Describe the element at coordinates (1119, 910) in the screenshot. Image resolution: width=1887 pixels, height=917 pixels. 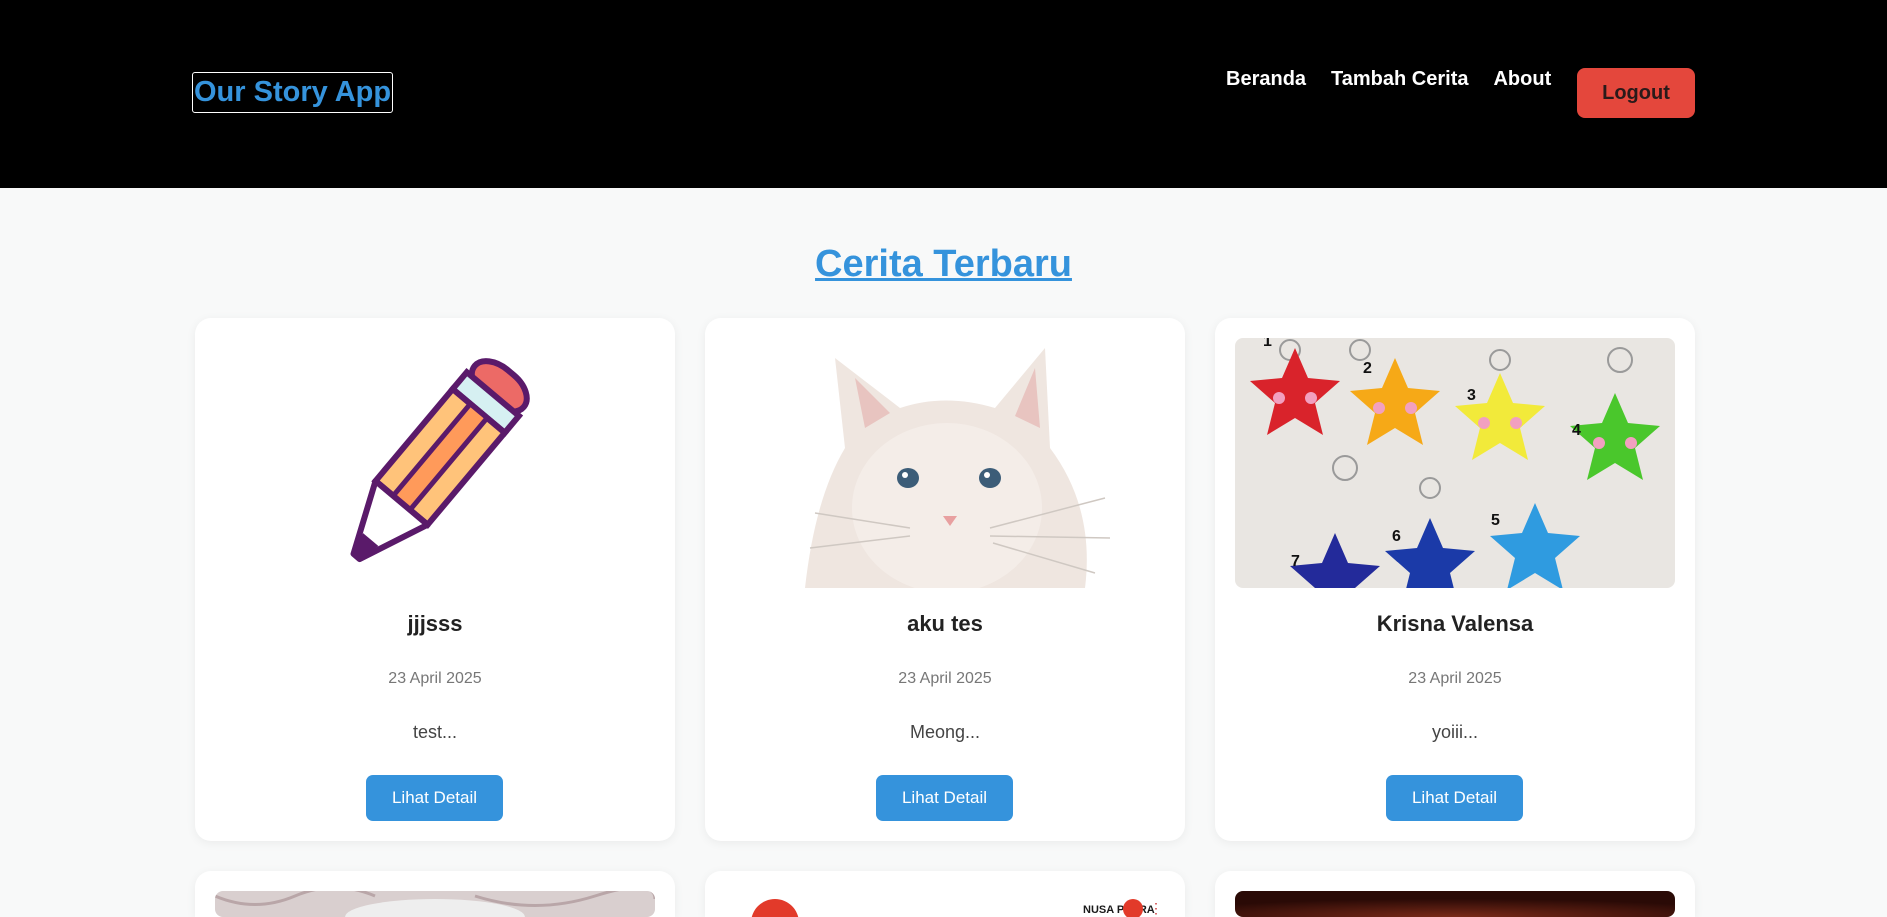
I see `poster-logo-text: NUSA PUTRA` at that location.